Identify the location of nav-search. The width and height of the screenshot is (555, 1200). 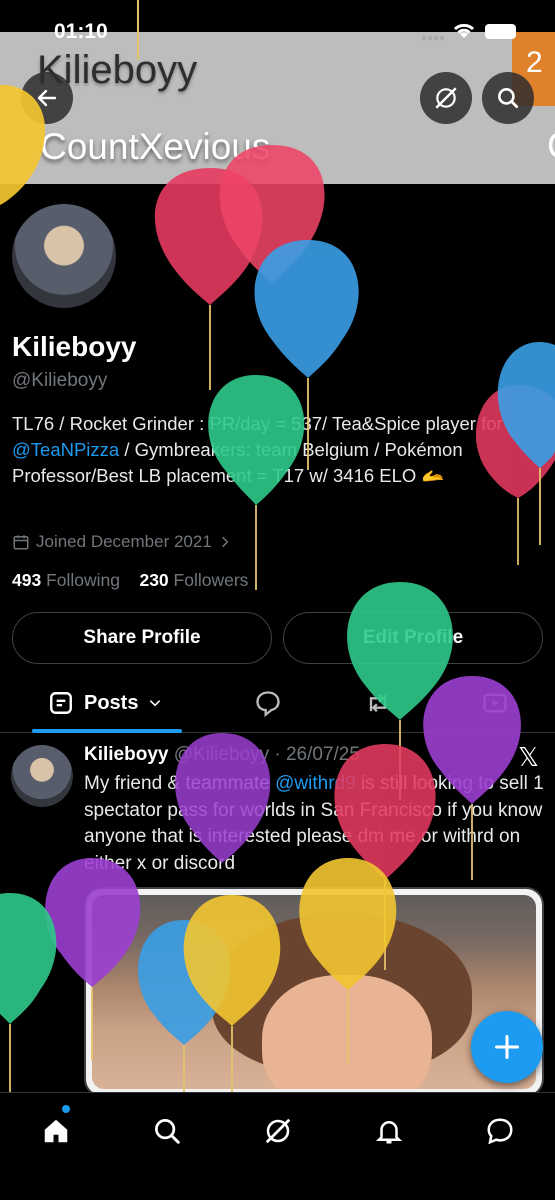
(167, 1131).